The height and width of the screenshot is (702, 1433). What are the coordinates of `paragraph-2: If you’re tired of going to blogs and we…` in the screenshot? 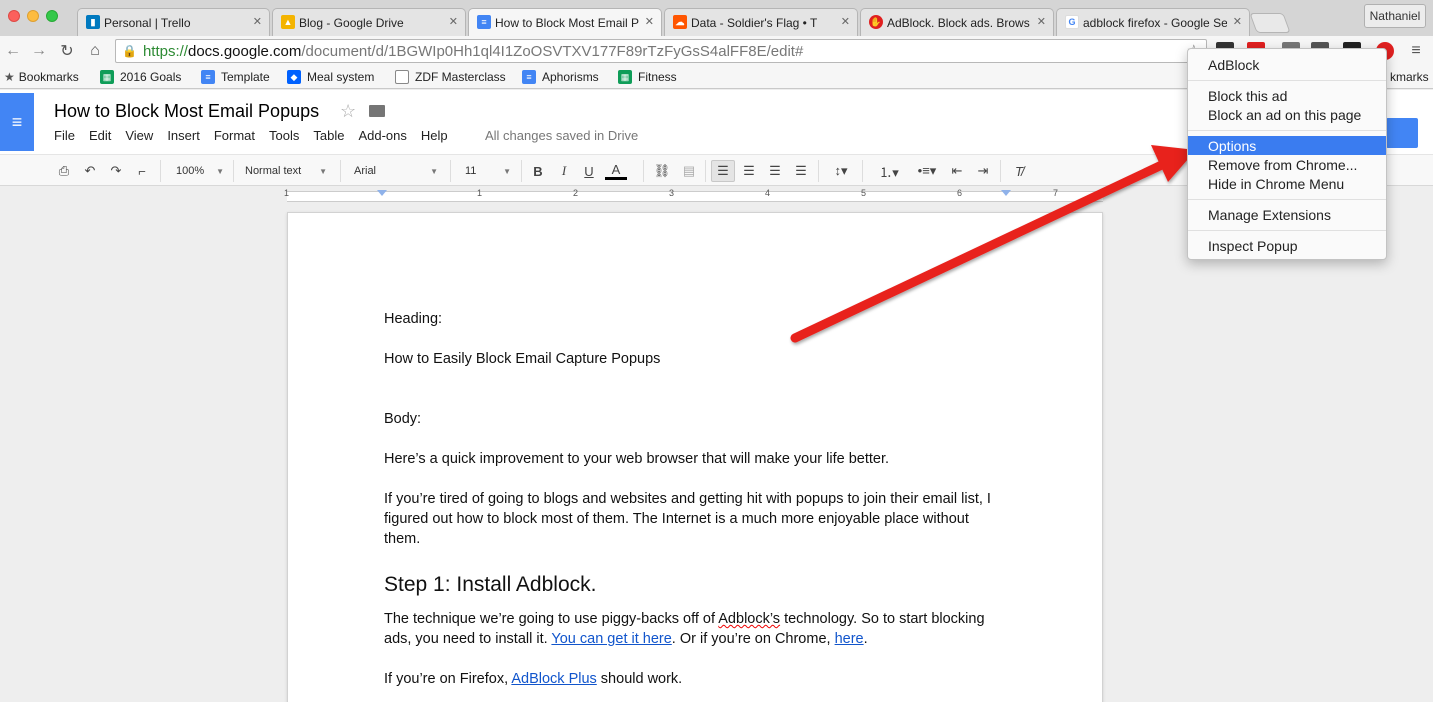 It's located at (687, 519).